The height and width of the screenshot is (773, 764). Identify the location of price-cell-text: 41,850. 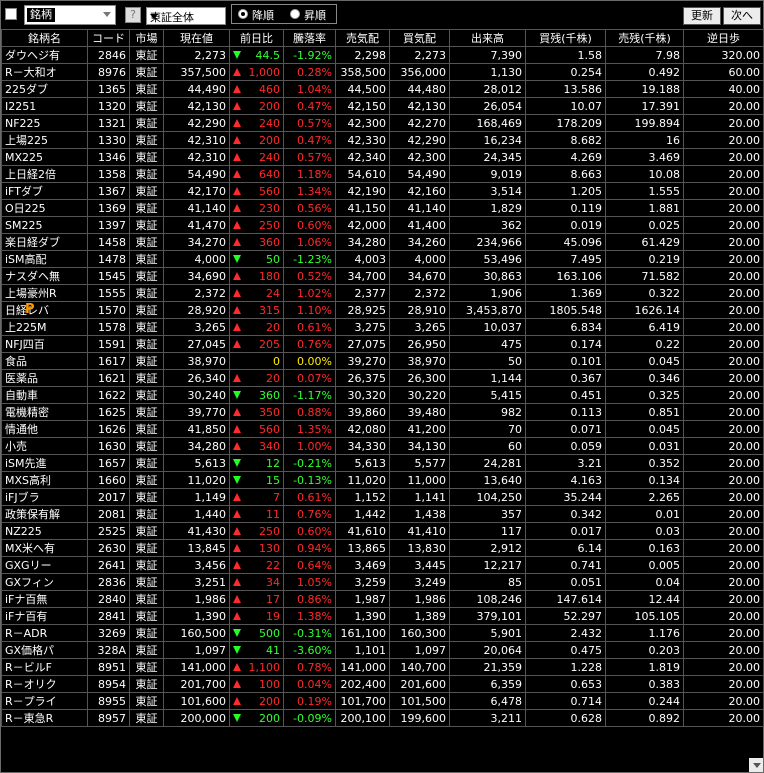
(207, 429).